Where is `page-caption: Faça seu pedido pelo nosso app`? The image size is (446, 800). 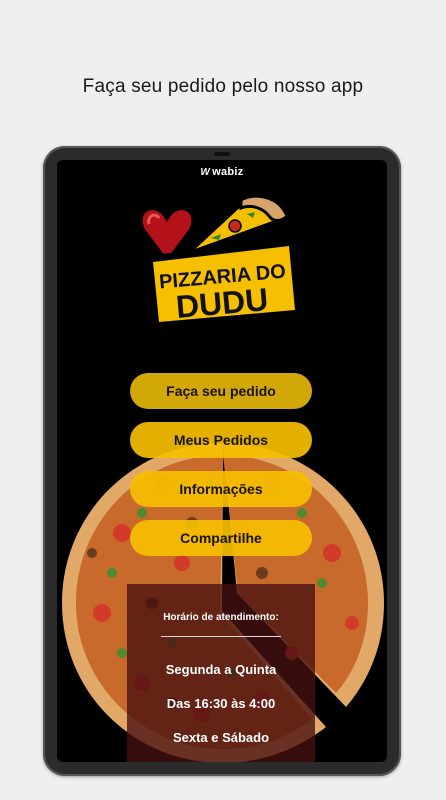 page-caption: Faça seu pedido pelo nosso app is located at coordinates (223, 86).